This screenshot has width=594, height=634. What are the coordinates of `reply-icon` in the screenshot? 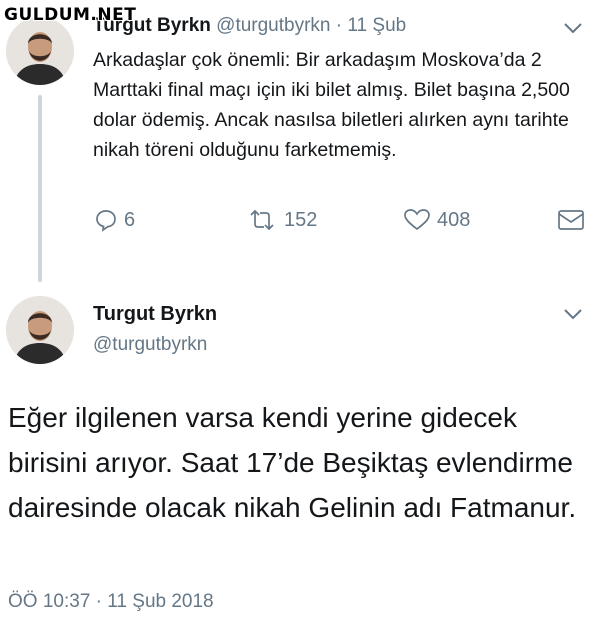 It's located at (106, 221).